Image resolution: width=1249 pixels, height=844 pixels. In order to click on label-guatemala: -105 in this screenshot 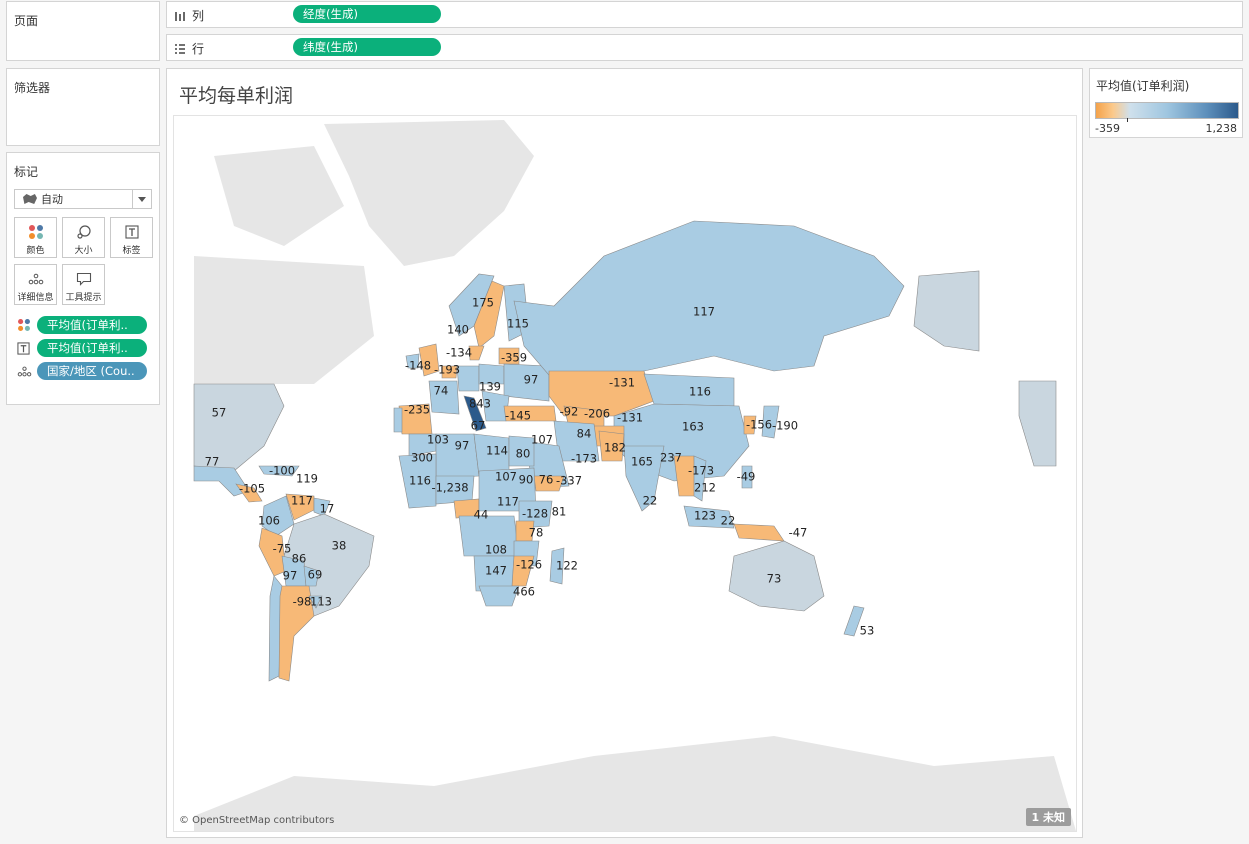, I will do `click(252, 489)`.